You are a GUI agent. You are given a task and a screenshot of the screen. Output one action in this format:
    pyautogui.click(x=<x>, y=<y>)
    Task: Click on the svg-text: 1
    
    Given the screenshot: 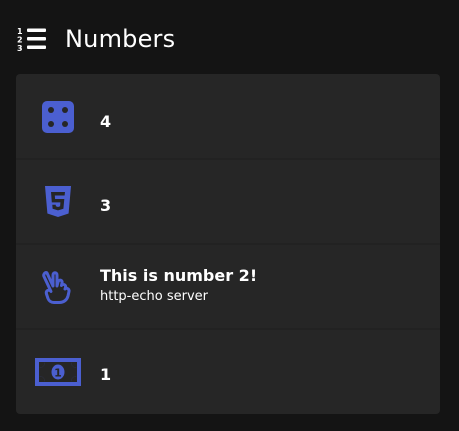 What is the action you would take?
    pyautogui.click(x=58, y=372)
    